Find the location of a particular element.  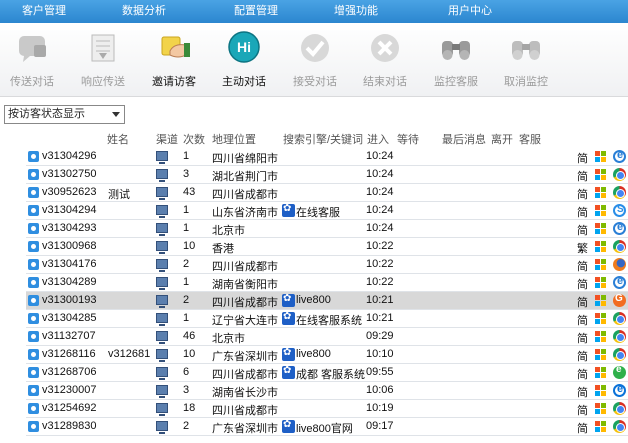

visitor-location: 四川省绵阳市 is located at coordinates (245, 159).